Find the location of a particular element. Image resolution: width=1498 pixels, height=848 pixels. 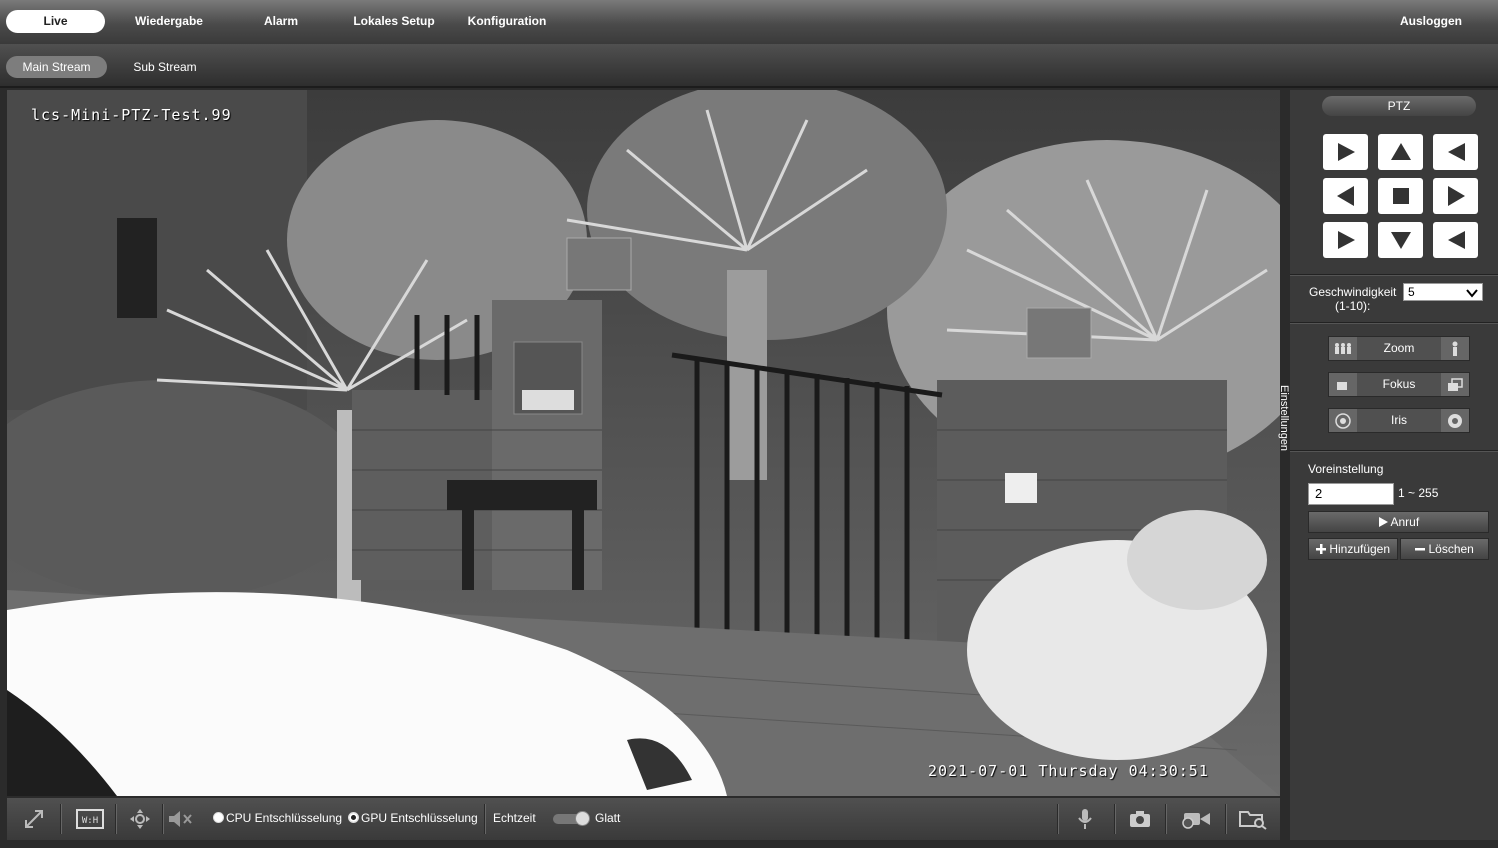

slider-handle is located at coordinates (582, 818).